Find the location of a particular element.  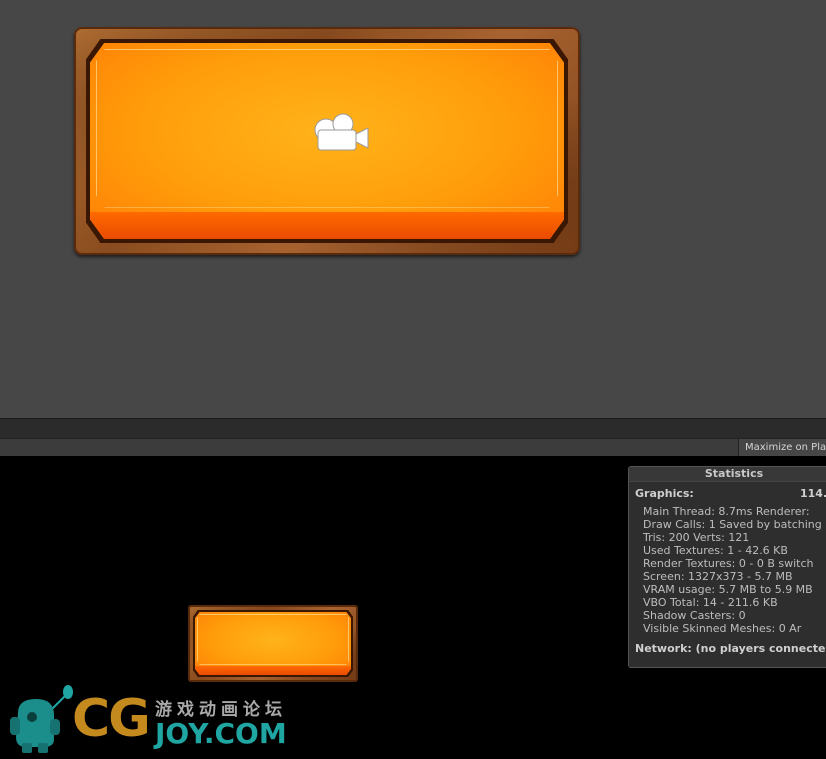

statistics-title: Statistics is located at coordinates (727, 474).